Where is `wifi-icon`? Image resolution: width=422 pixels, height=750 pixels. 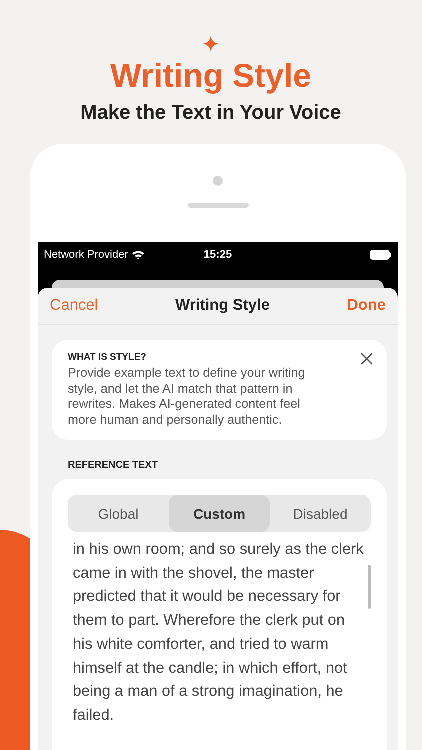
wifi-icon is located at coordinates (139, 255).